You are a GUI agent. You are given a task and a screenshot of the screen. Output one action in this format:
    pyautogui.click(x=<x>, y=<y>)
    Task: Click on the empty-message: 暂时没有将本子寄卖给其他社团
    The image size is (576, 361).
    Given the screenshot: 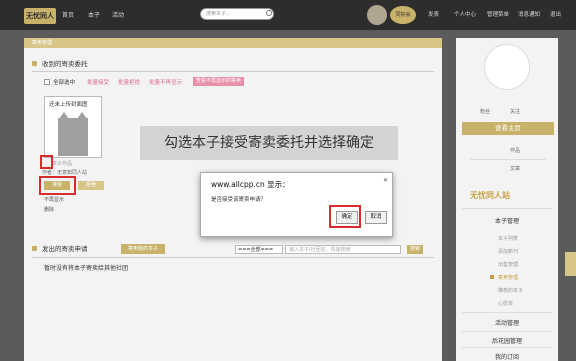 What is the action you would take?
    pyautogui.click(x=86, y=268)
    